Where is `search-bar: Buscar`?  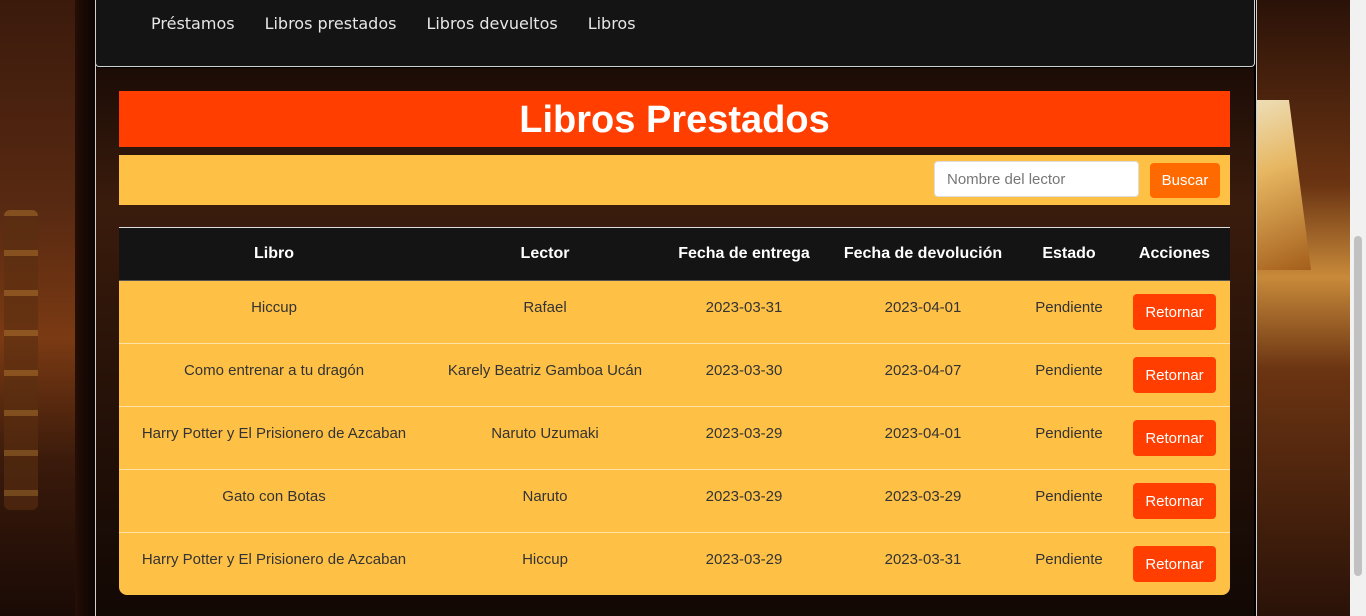 search-bar: Buscar is located at coordinates (674, 180).